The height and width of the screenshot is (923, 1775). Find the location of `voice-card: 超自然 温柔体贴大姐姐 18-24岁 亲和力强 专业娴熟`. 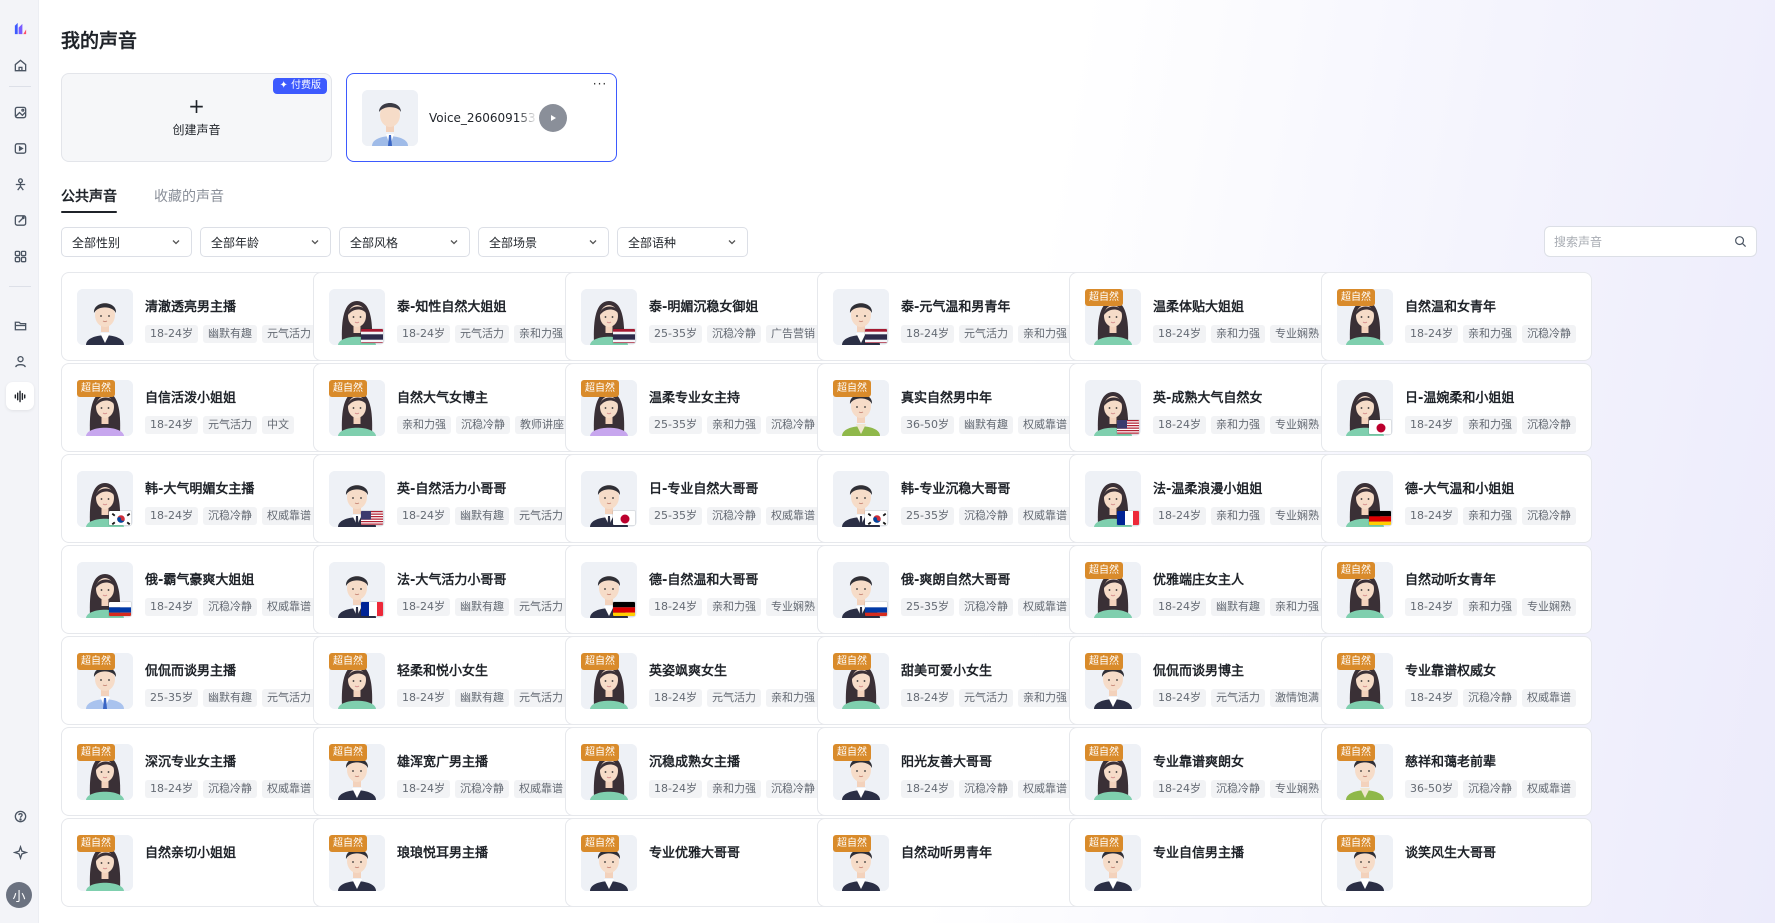

voice-card: 超自然 温柔体贴大姐姐 18-24岁 亲和力强 专业娴熟 is located at coordinates (1204, 316).